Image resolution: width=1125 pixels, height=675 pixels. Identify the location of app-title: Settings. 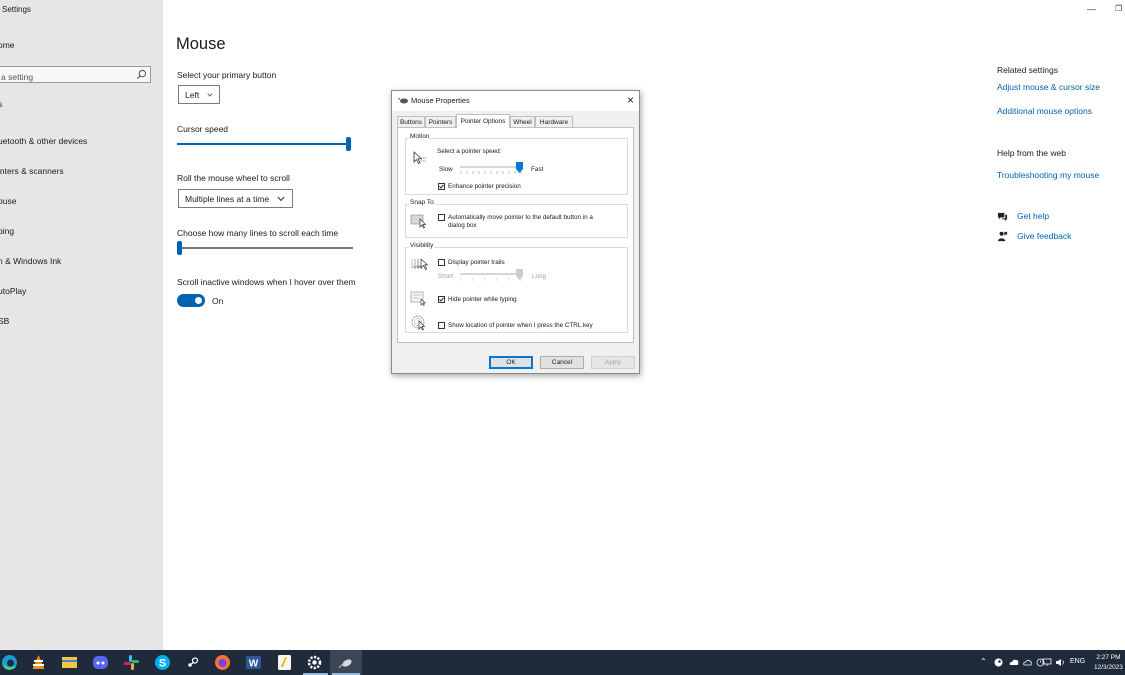
(16, 9).